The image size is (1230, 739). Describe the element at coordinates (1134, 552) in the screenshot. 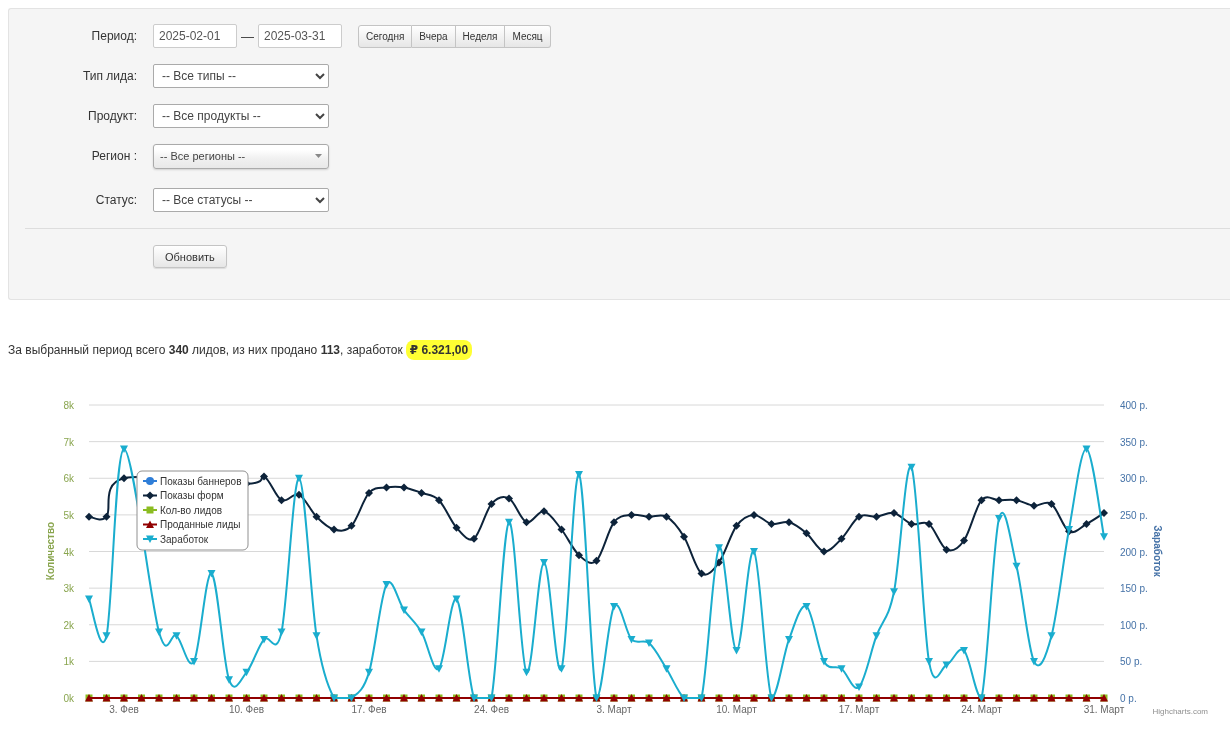

I see `axis-tick-label: 200 р.` at that location.